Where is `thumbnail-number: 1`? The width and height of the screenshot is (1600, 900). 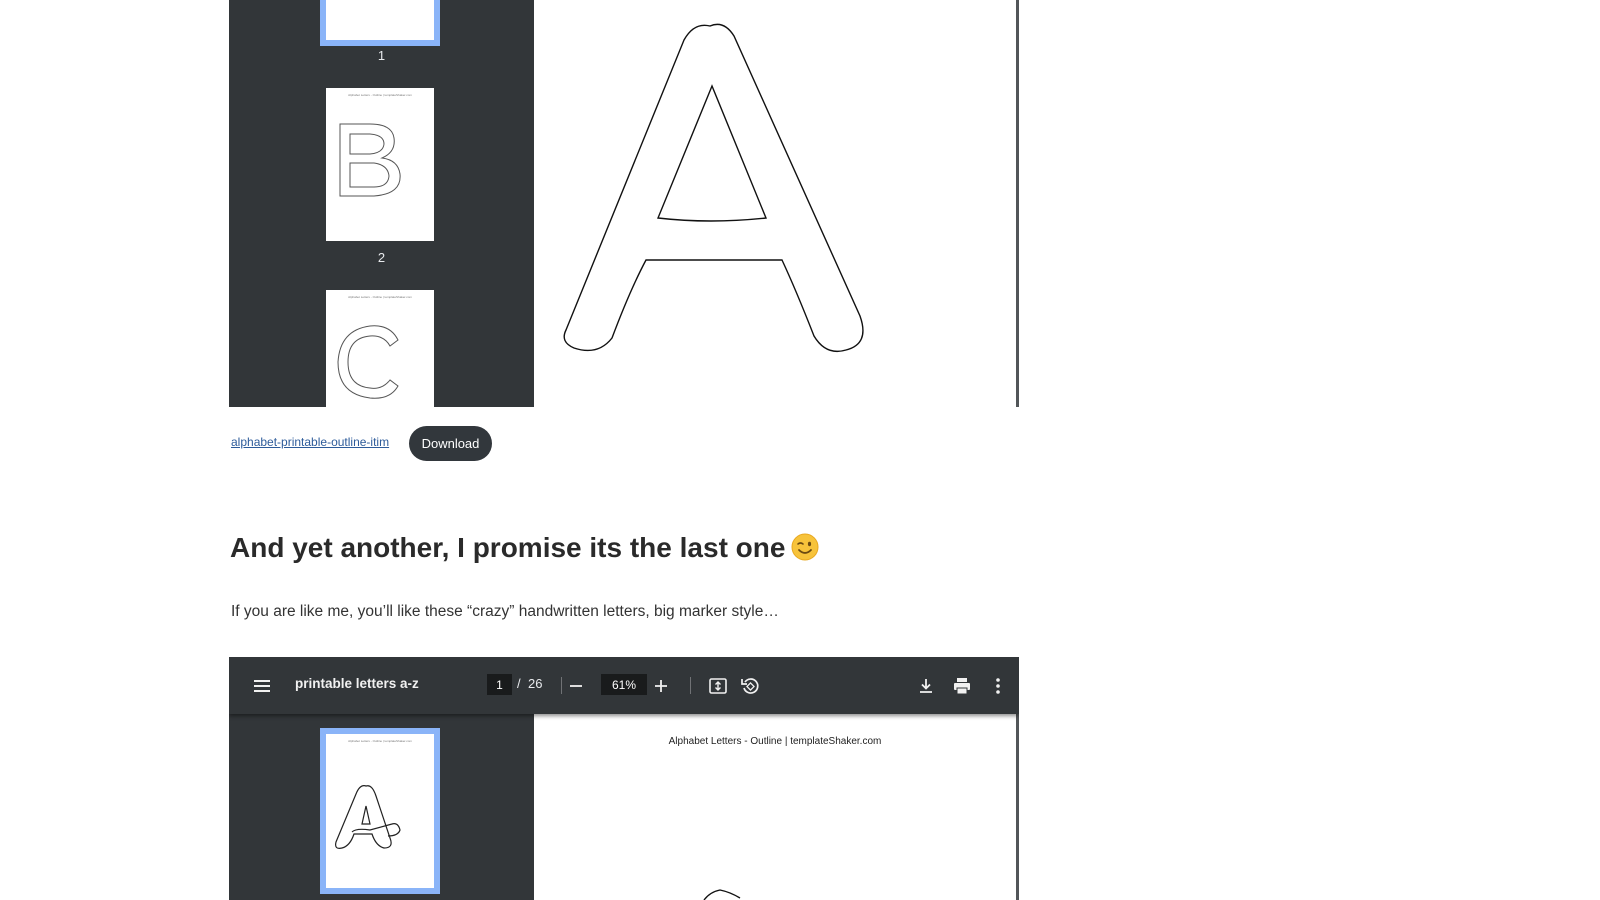
thumbnail-number: 1 is located at coordinates (381, 55).